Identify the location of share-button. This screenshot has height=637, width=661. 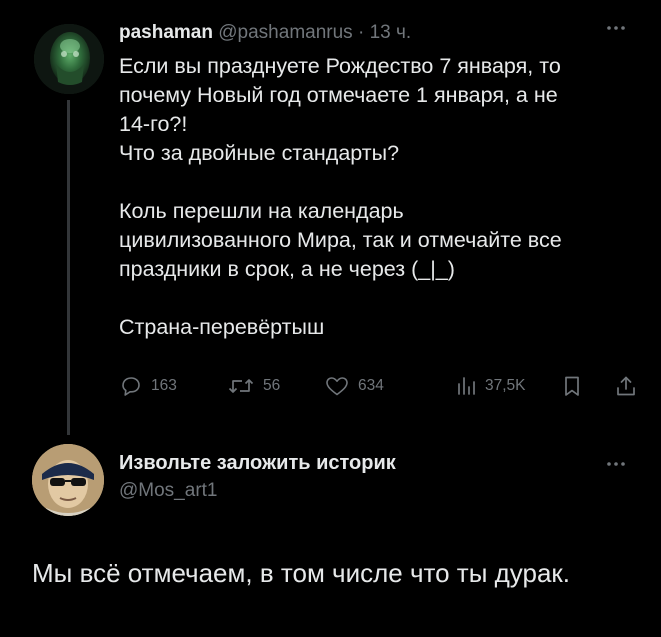
(626, 386).